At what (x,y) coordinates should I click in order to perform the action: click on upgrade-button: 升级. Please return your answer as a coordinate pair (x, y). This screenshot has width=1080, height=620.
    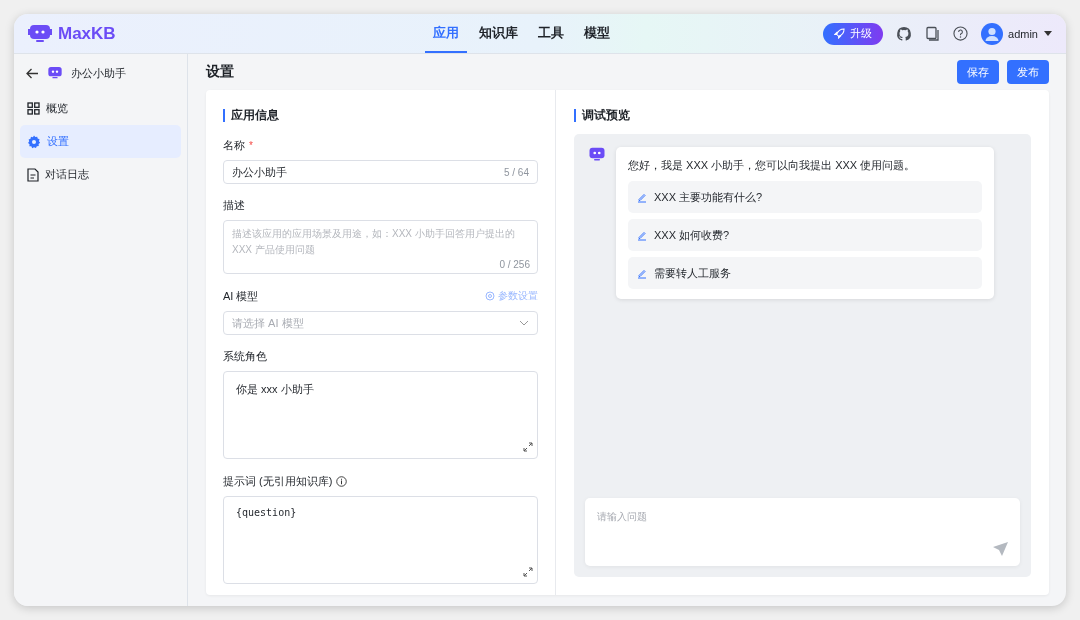
    Looking at the image, I should click on (853, 33).